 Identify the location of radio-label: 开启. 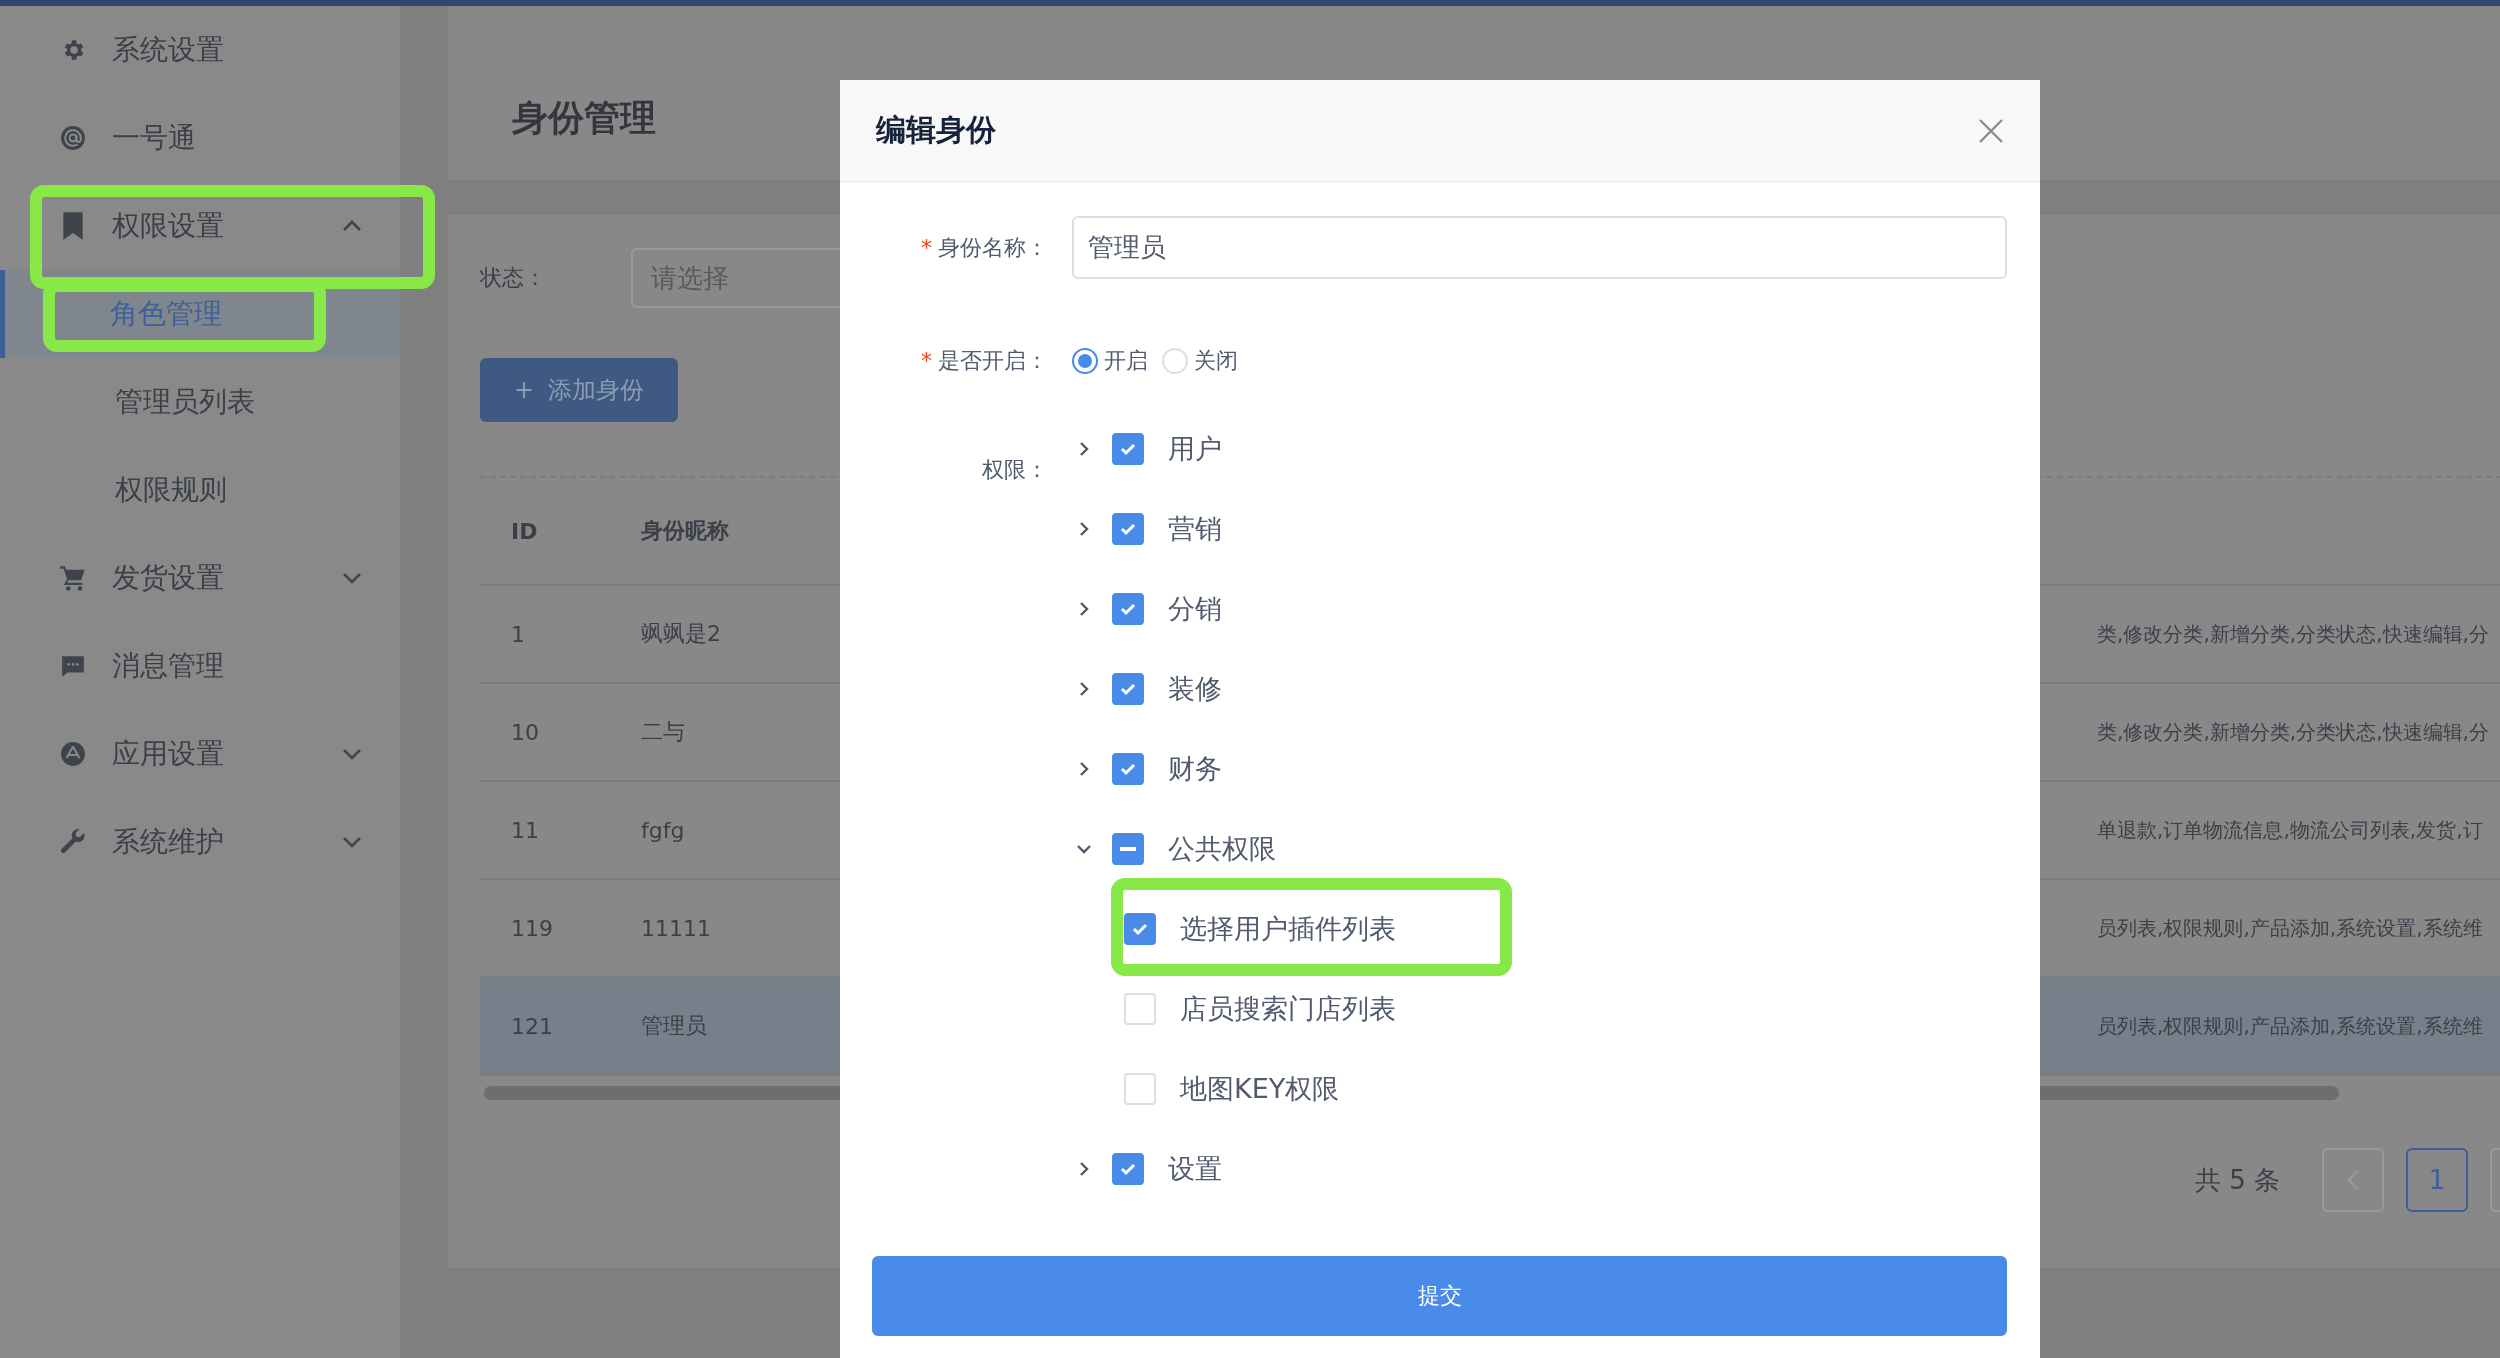
(1126, 361).